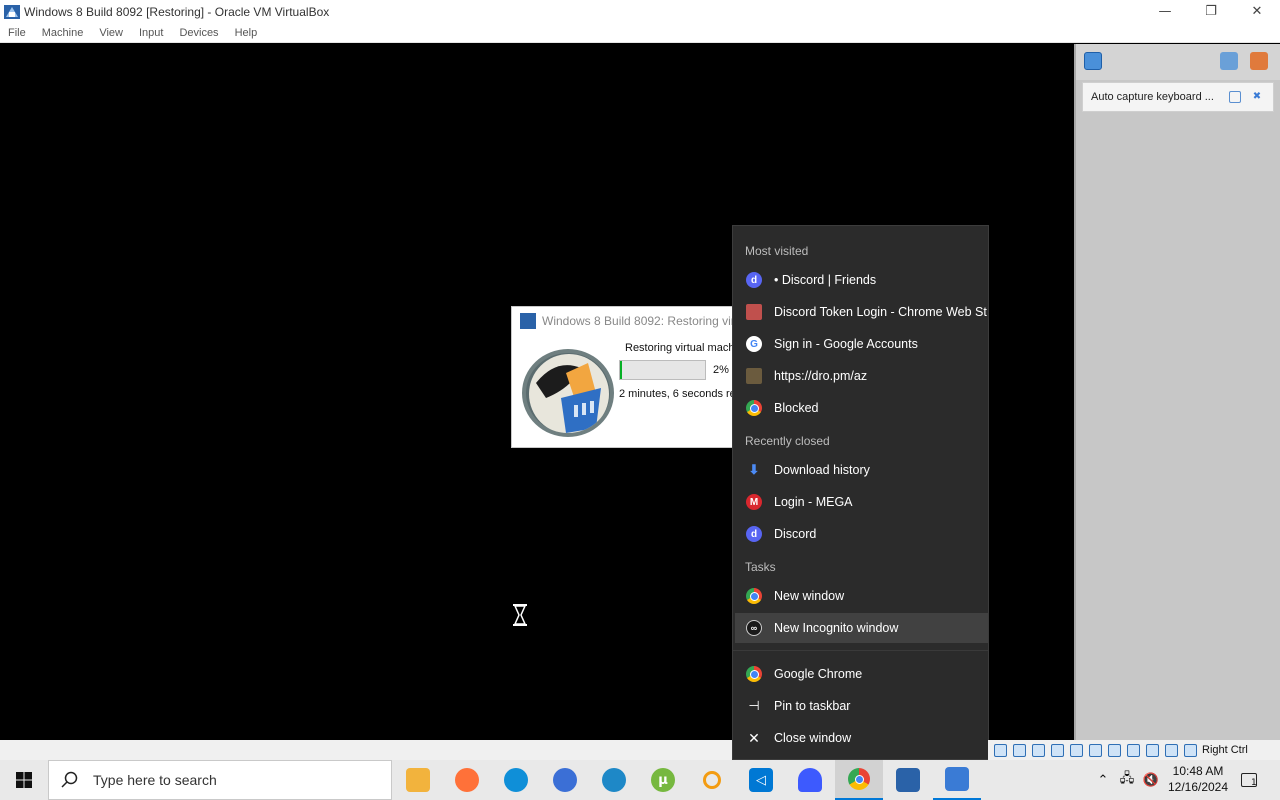 Image resolution: width=1280 pixels, height=800 pixels. Describe the element at coordinates (1225, 750) in the screenshot. I see `host-key-label: Right Ctrl` at that location.